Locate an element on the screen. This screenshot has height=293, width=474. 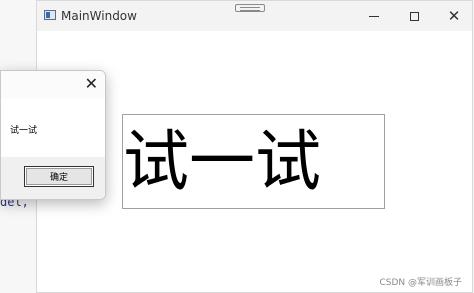
snap-grip-icon is located at coordinates (250, 8).